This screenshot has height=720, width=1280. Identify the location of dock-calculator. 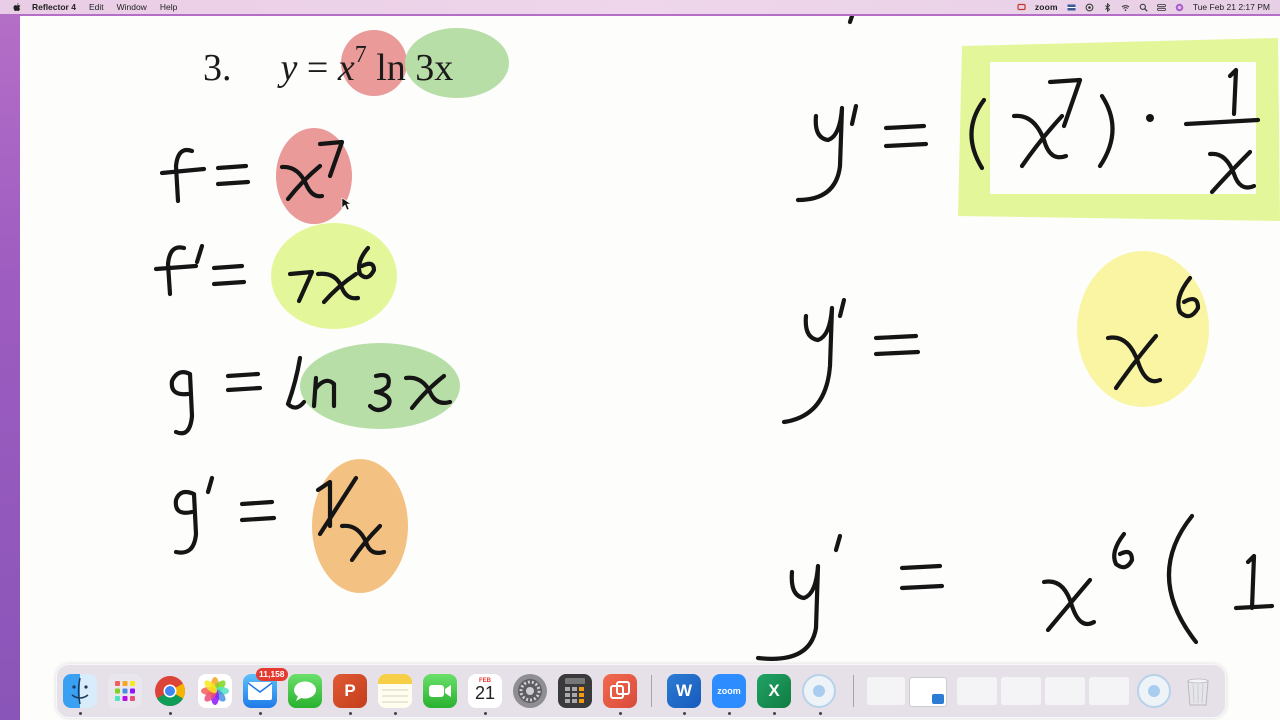
(575, 691).